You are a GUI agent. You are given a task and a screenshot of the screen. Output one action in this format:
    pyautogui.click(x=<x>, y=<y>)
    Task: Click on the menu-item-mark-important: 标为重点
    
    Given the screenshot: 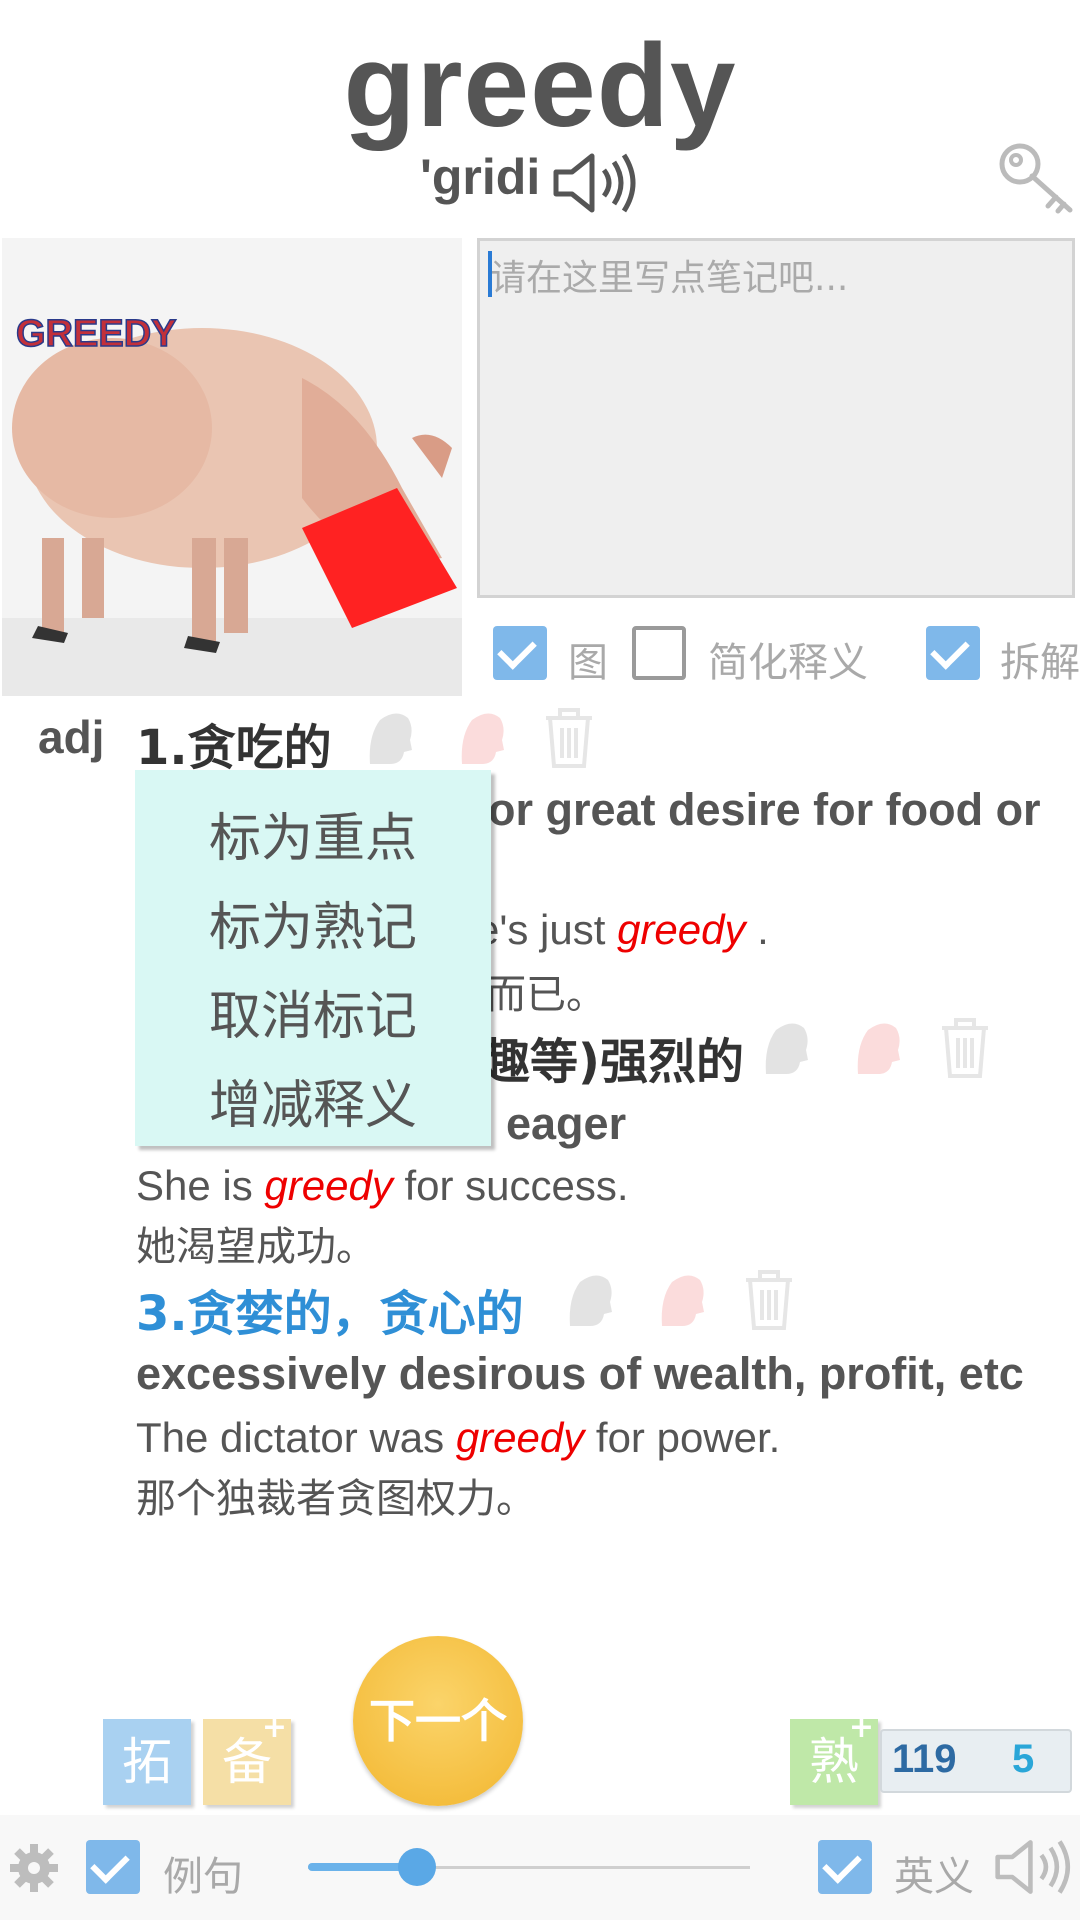 What is the action you would take?
    pyautogui.click(x=313, y=833)
    